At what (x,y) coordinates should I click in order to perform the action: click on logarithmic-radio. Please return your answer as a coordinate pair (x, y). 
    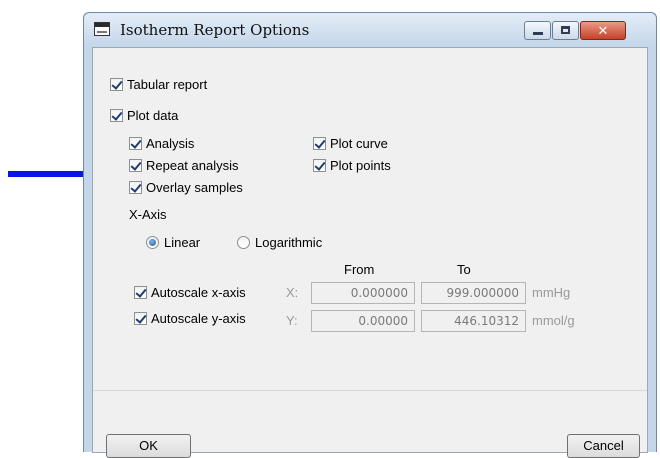
    Looking at the image, I should click on (243, 242).